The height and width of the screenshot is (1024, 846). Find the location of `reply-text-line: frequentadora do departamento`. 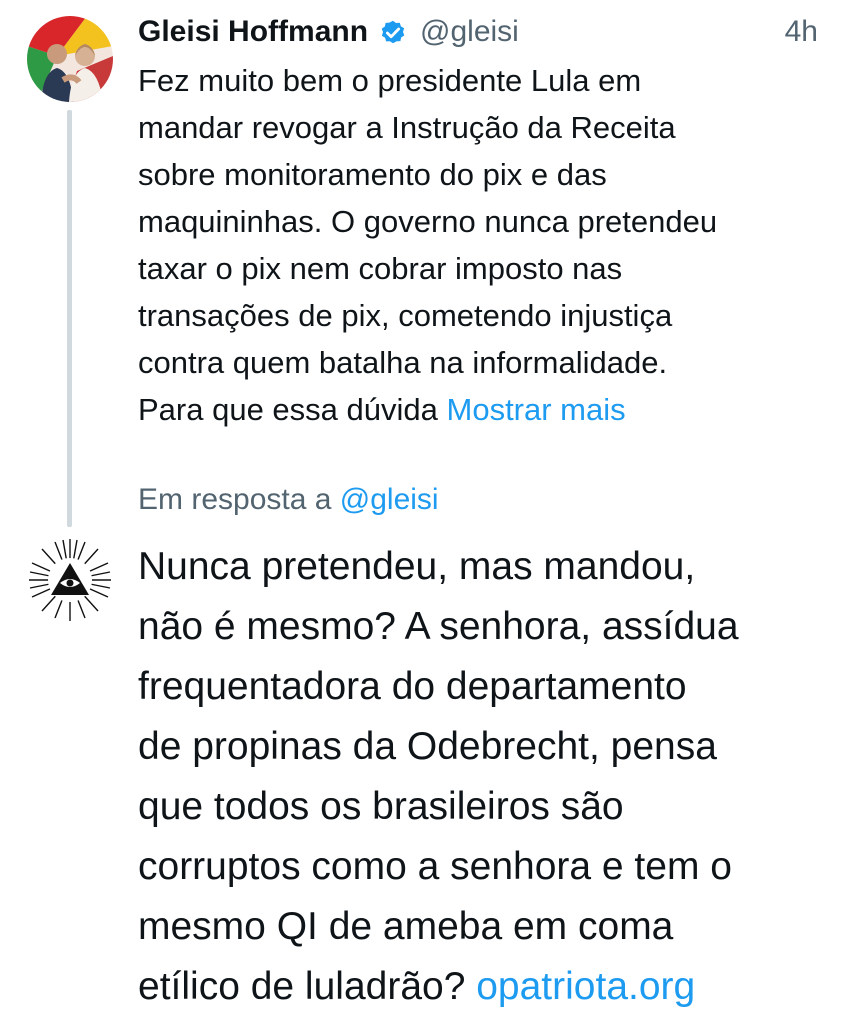

reply-text-line: frequentadora do departamento is located at coordinates (412, 686).